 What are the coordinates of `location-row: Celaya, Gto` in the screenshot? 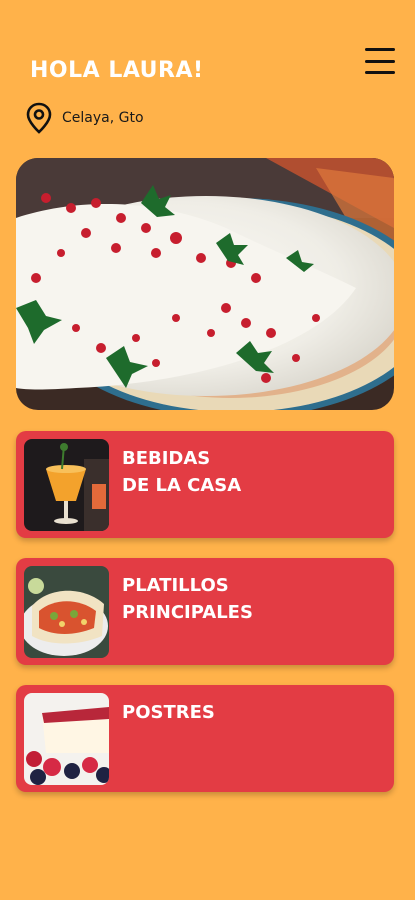 It's located at (85, 118).